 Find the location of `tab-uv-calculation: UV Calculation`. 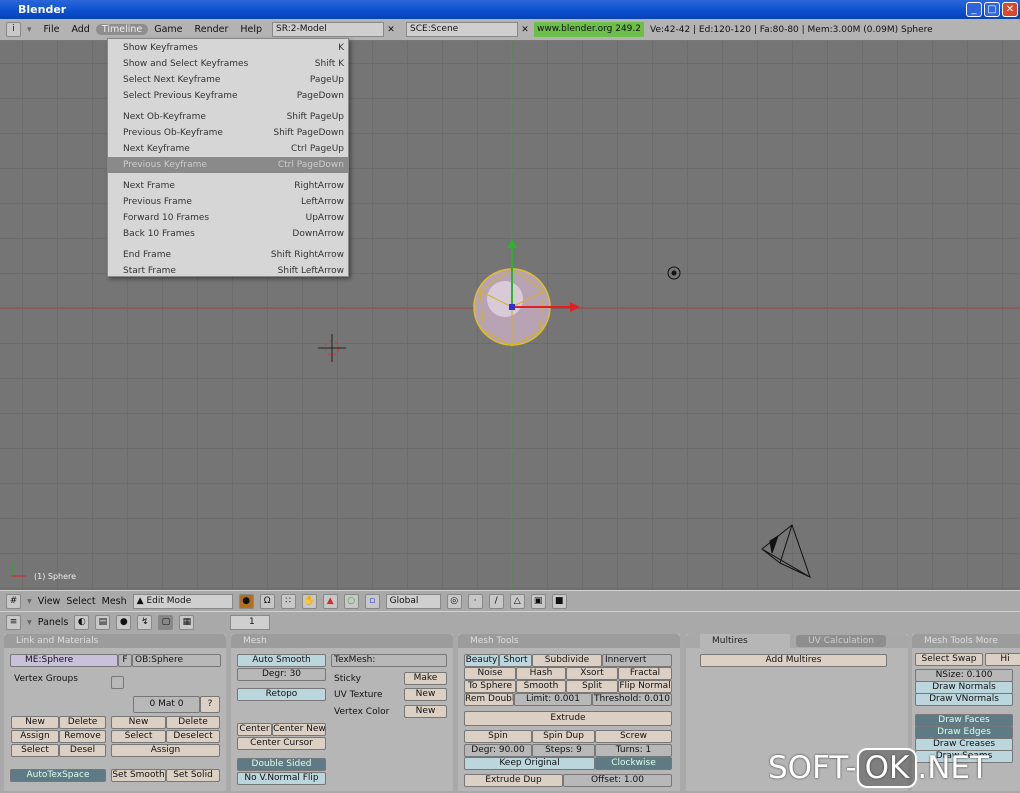

tab-uv-calculation: UV Calculation is located at coordinates (841, 641).